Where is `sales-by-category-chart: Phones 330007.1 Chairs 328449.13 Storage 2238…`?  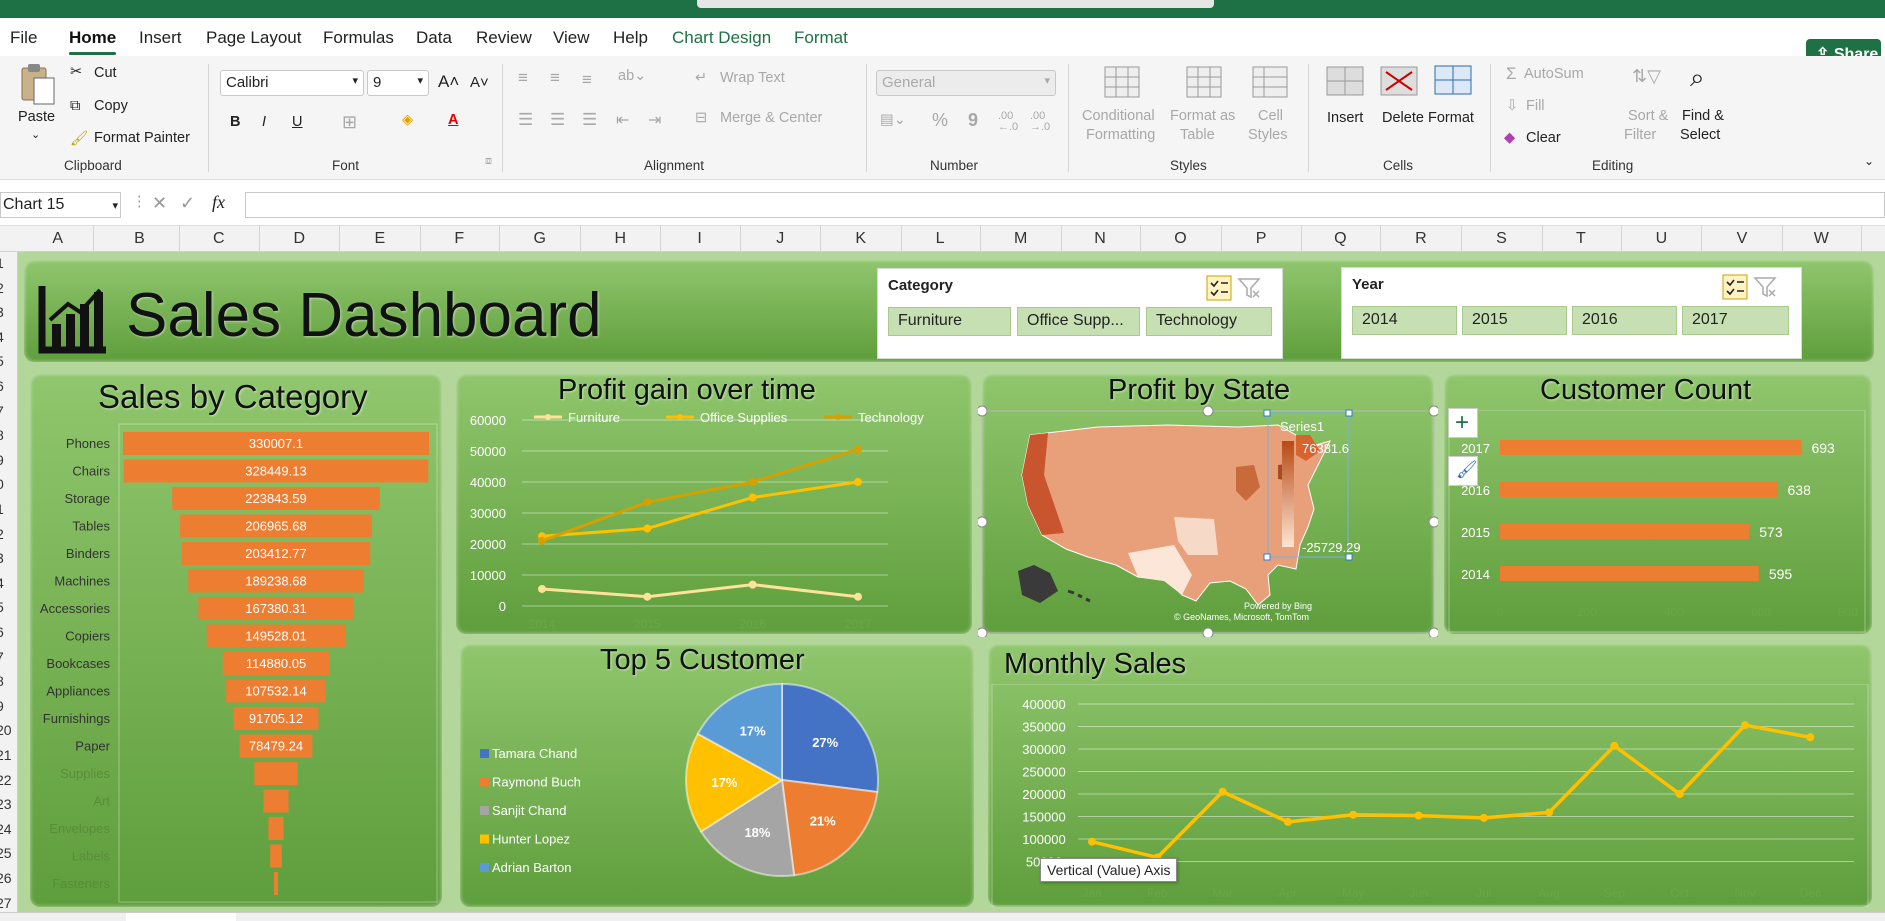 sales-by-category-chart: Phones 330007.1 Chairs 328449.13 Storage 2238… is located at coordinates (236, 664).